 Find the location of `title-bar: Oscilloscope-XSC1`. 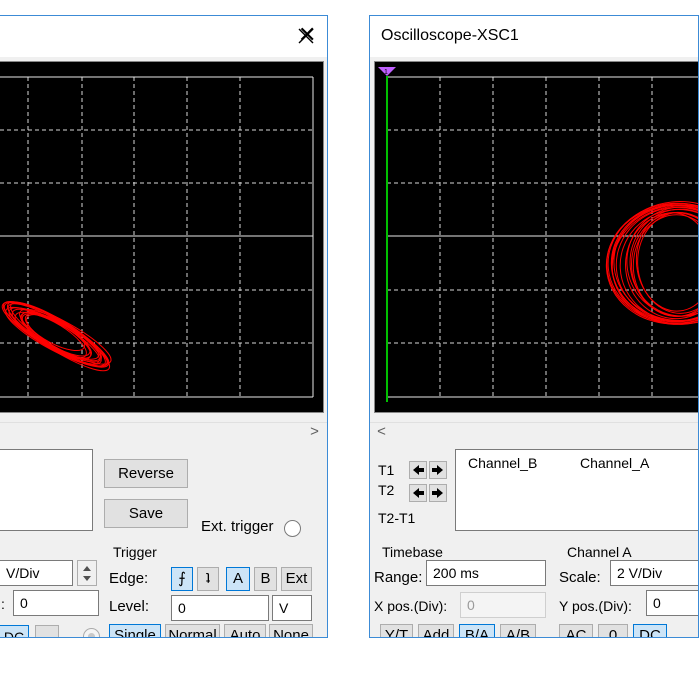

title-bar: Oscilloscope-XSC1 is located at coordinates (534, 36).